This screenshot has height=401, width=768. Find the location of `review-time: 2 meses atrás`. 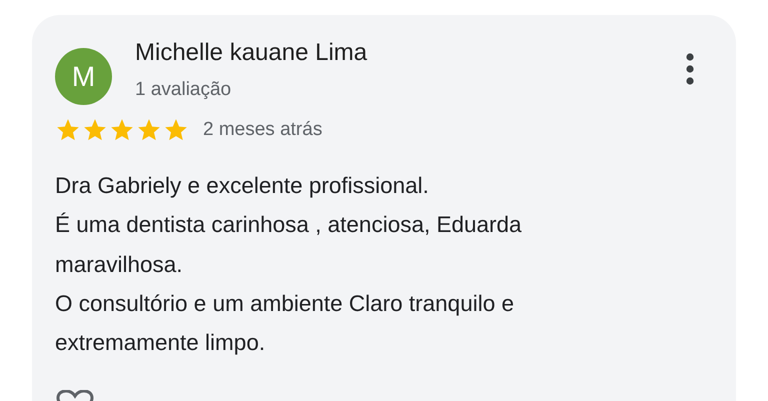

review-time: 2 meses atrás is located at coordinates (262, 130).